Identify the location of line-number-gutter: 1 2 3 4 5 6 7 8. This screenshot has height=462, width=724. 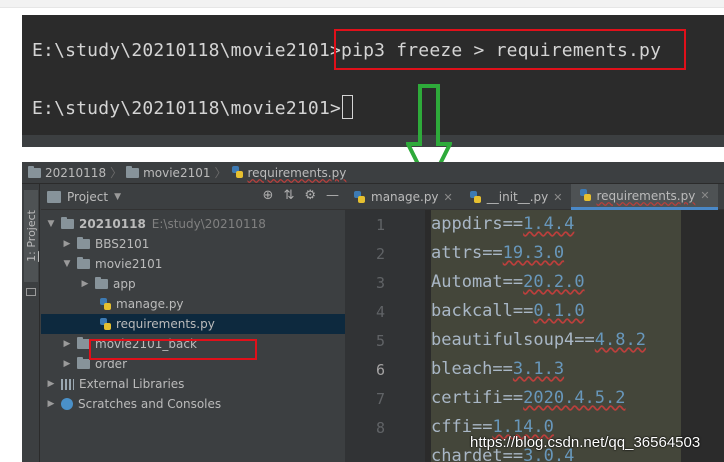
(385, 336).